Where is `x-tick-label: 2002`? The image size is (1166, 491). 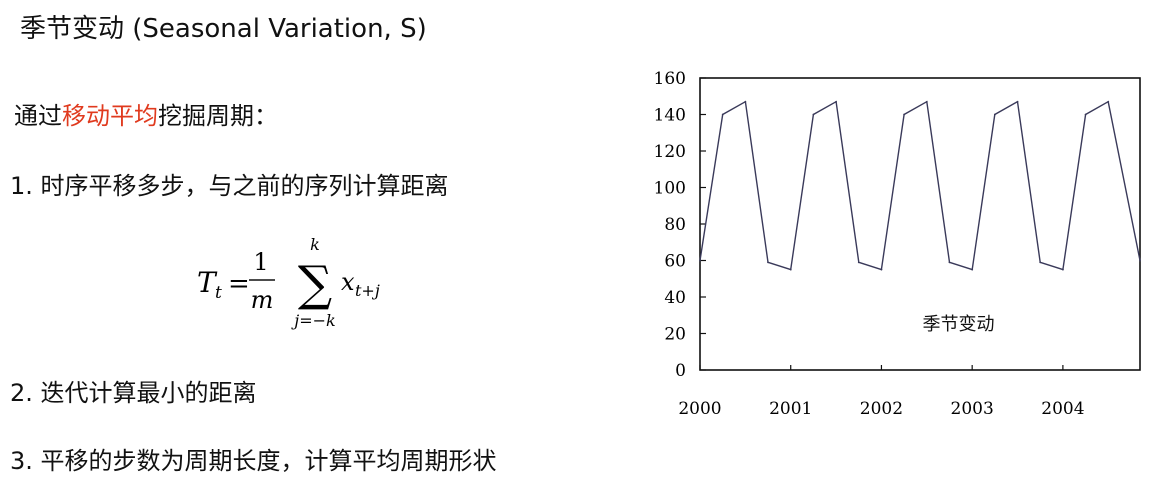 x-tick-label: 2002 is located at coordinates (881, 409).